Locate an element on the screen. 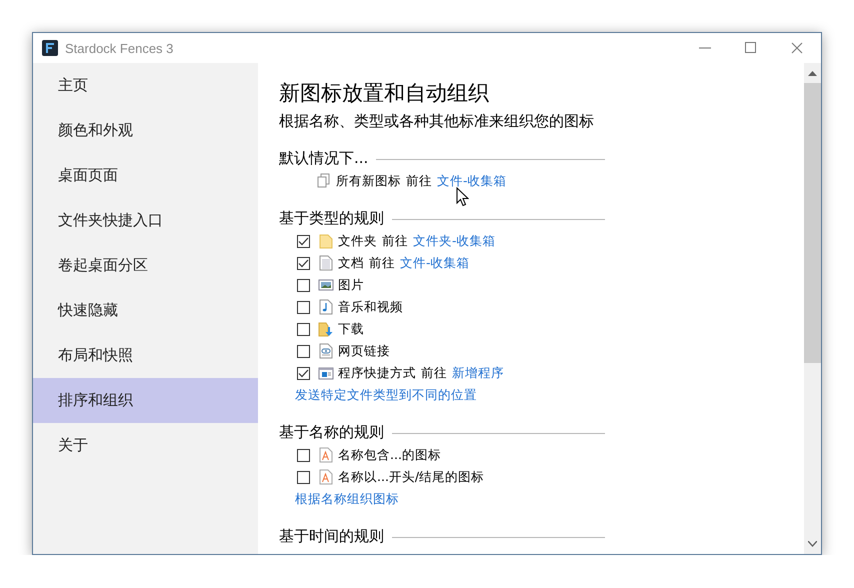 This screenshot has width=854, height=588. scroll-down-icon is located at coordinates (812, 544).